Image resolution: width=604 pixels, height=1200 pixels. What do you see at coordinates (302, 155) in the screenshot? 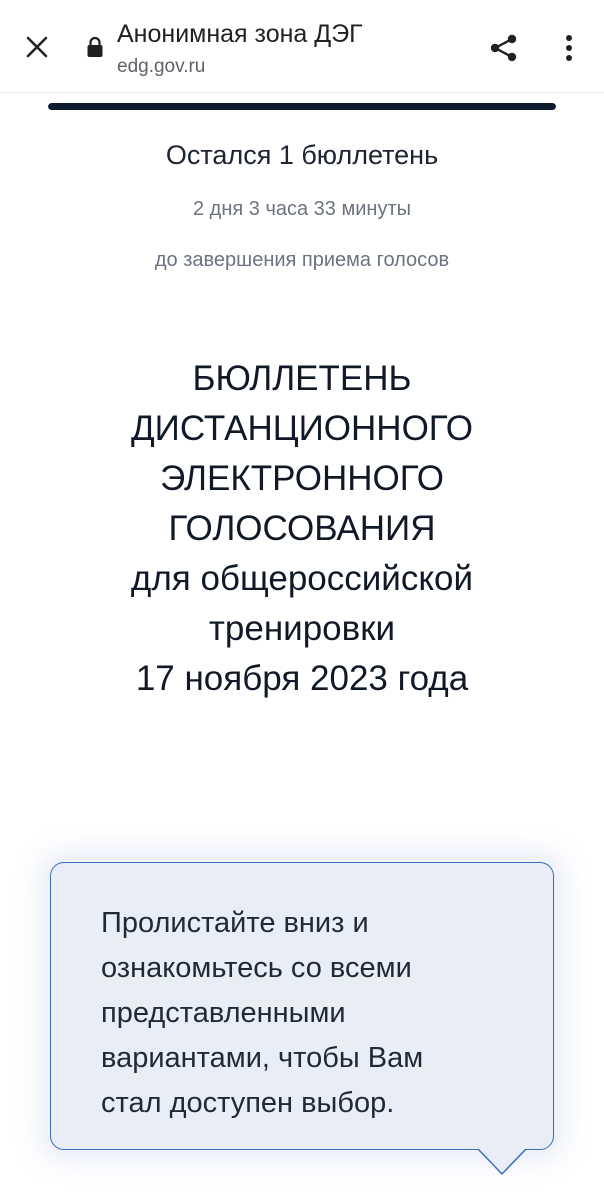
I see `ballots-left-text: Остался 1 бюллетень` at bounding box center [302, 155].